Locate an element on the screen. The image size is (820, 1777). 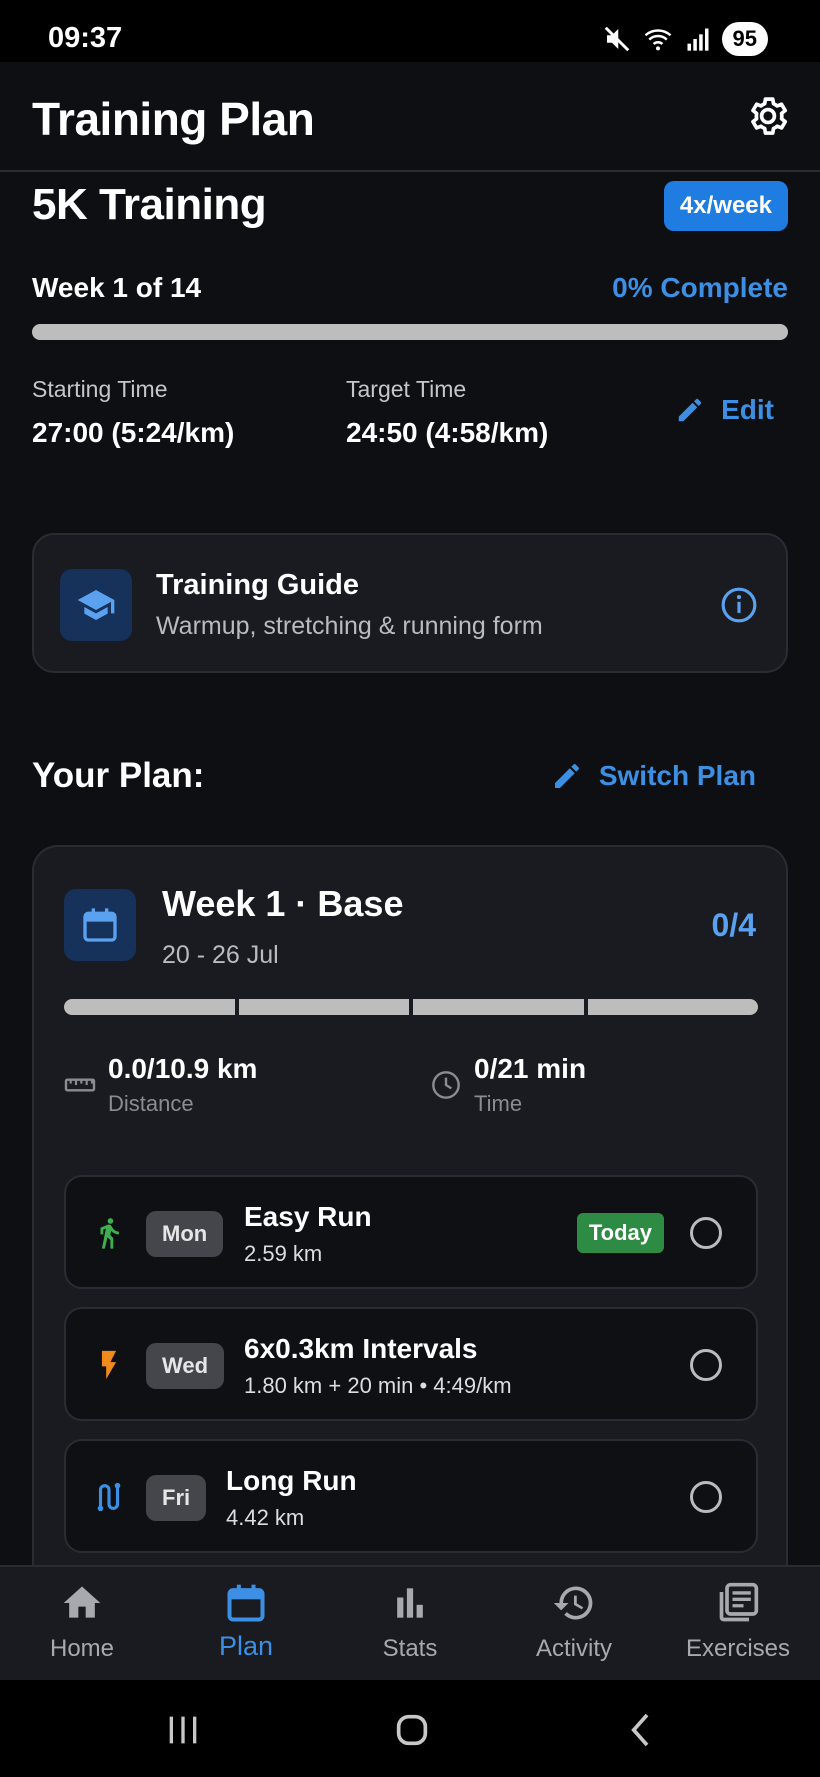
nav-plan: Plan is located at coordinates (246, 1624).